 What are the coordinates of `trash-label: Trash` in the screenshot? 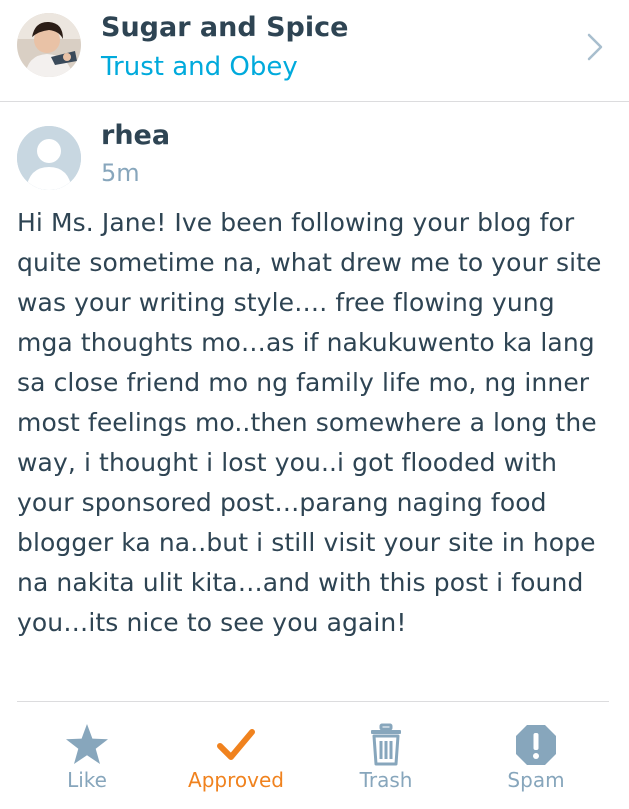 It's located at (386, 780).